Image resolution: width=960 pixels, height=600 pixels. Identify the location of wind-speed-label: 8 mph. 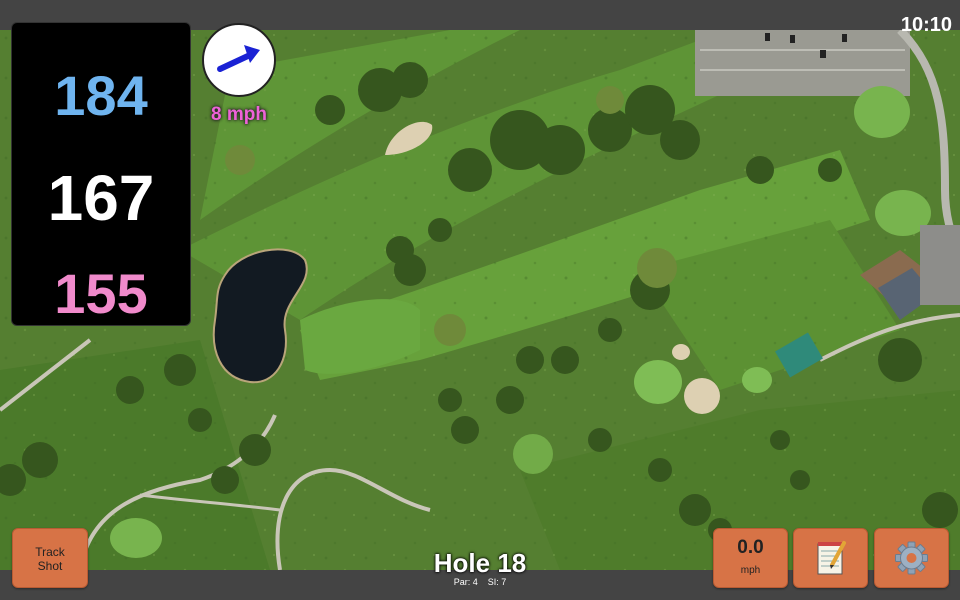
(239, 114).